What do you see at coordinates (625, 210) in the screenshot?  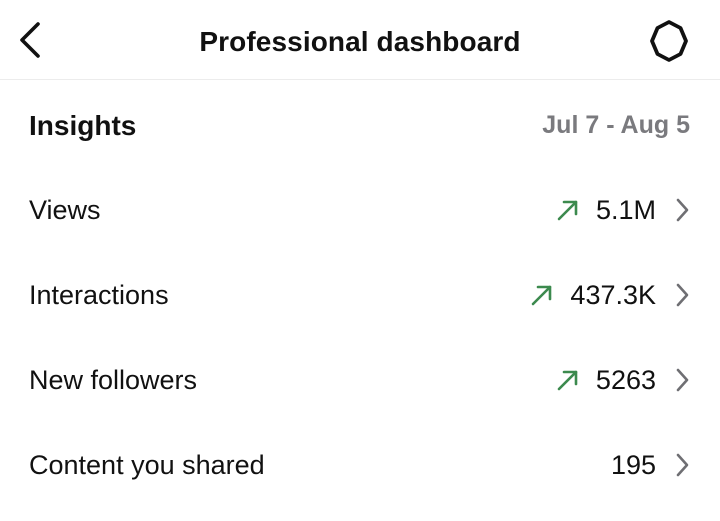 I see `metric-value: 5.1M` at bounding box center [625, 210].